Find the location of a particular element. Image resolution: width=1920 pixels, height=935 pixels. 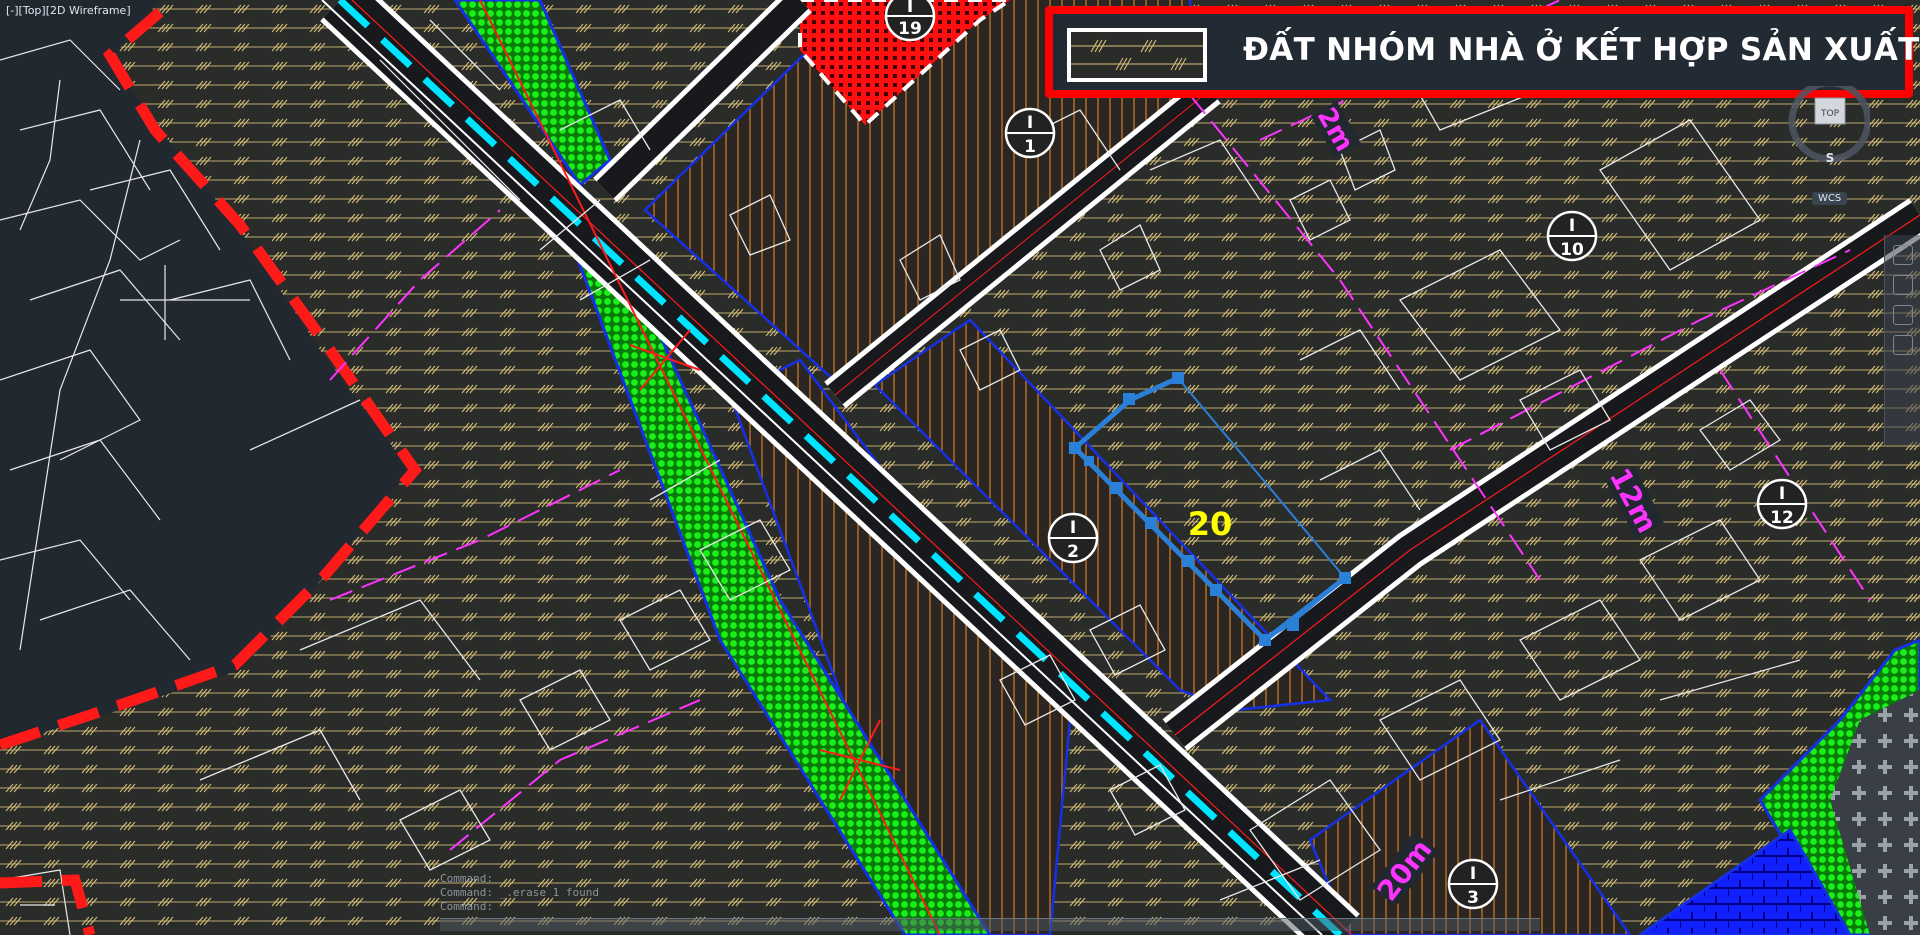

viewcube: TOP S is located at coordinates (1822, 126).